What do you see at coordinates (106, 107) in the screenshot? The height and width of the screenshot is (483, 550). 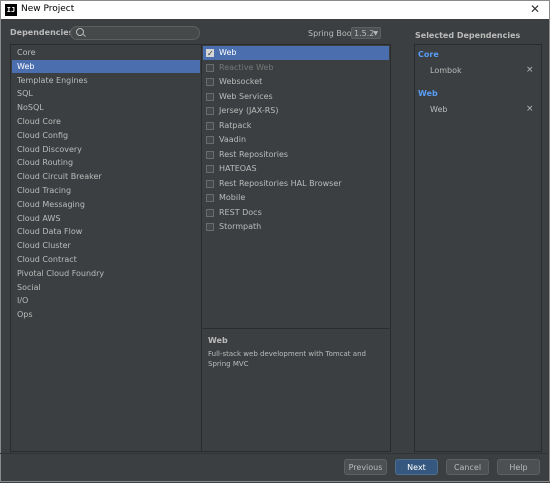 I see `category-item: NoSQL` at bounding box center [106, 107].